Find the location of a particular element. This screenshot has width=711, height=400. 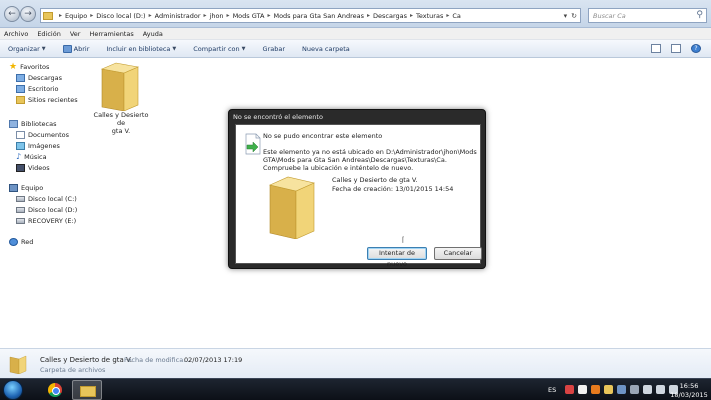

battery-icon is located at coordinates (660, 389).